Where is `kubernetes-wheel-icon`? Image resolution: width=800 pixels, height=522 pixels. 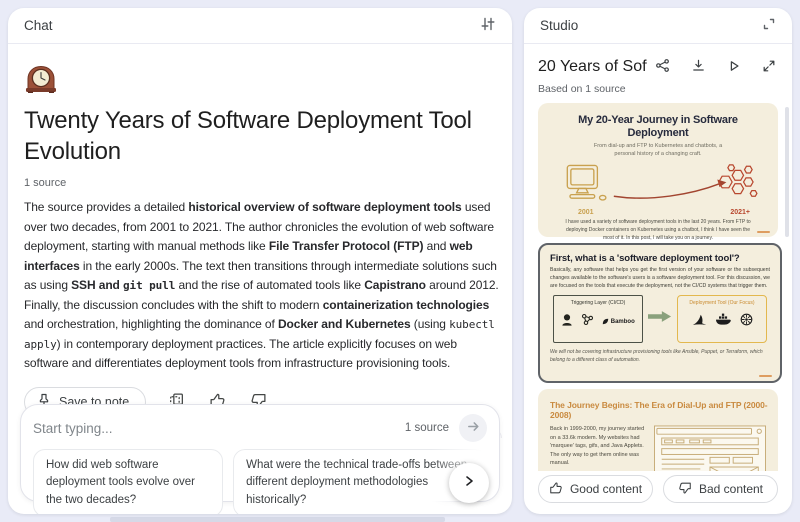 kubernetes-wheel-icon is located at coordinates (746, 322).